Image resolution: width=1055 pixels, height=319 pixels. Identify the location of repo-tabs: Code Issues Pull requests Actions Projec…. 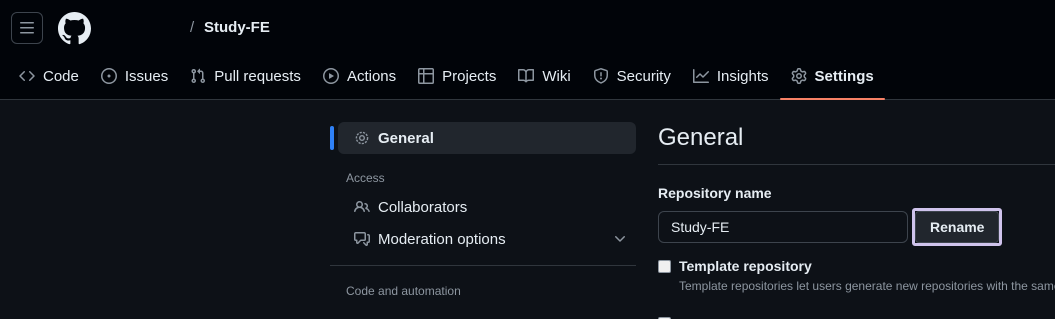
(446, 80).